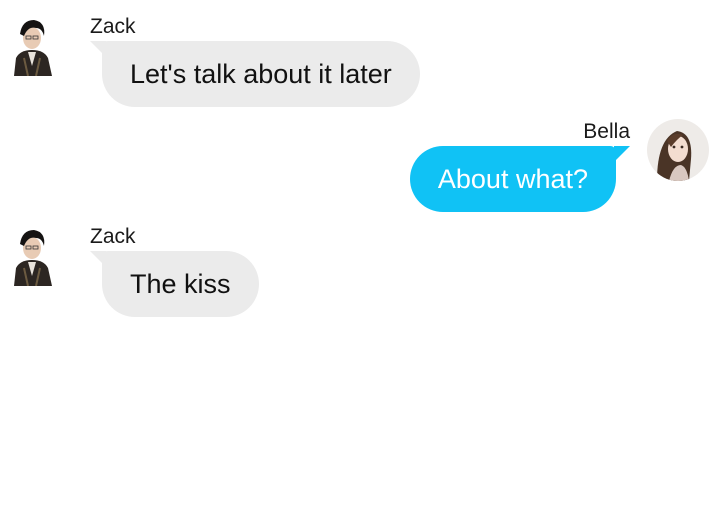 This screenshot has height=520, width=719. I want to click on avatar-bella, so click(678, 150).